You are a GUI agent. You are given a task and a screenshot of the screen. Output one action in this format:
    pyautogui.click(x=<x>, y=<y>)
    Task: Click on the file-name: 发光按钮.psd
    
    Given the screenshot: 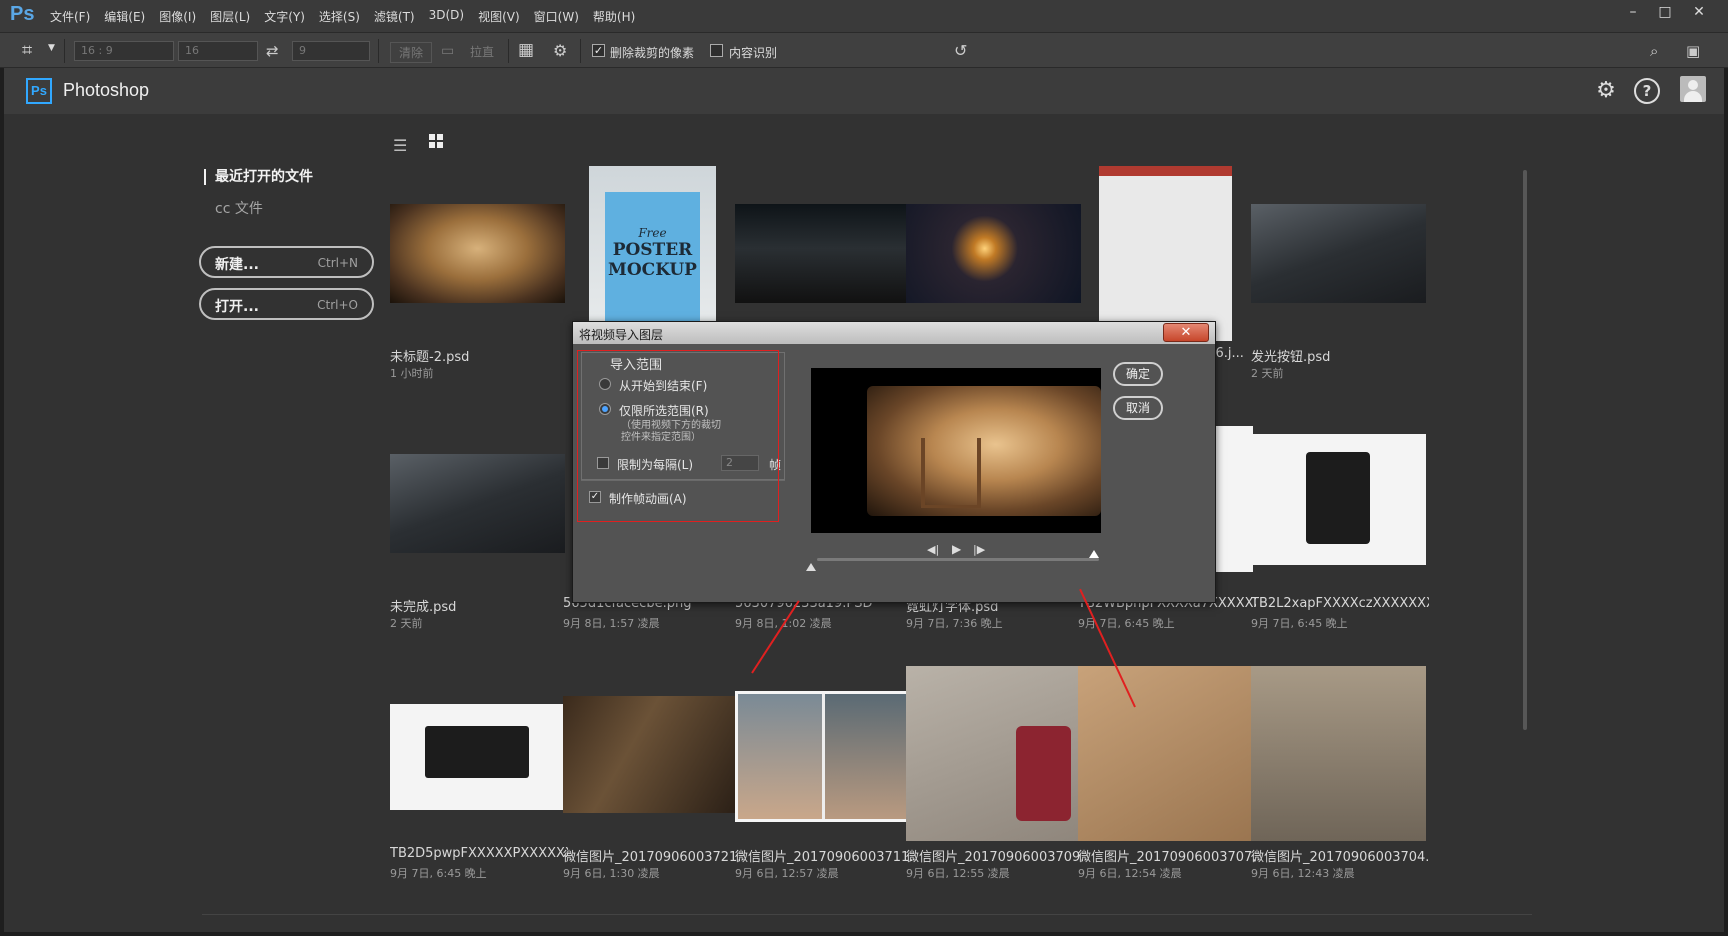 What is the action you would take?
    pyautogui.click(x=1291, y=357)
    